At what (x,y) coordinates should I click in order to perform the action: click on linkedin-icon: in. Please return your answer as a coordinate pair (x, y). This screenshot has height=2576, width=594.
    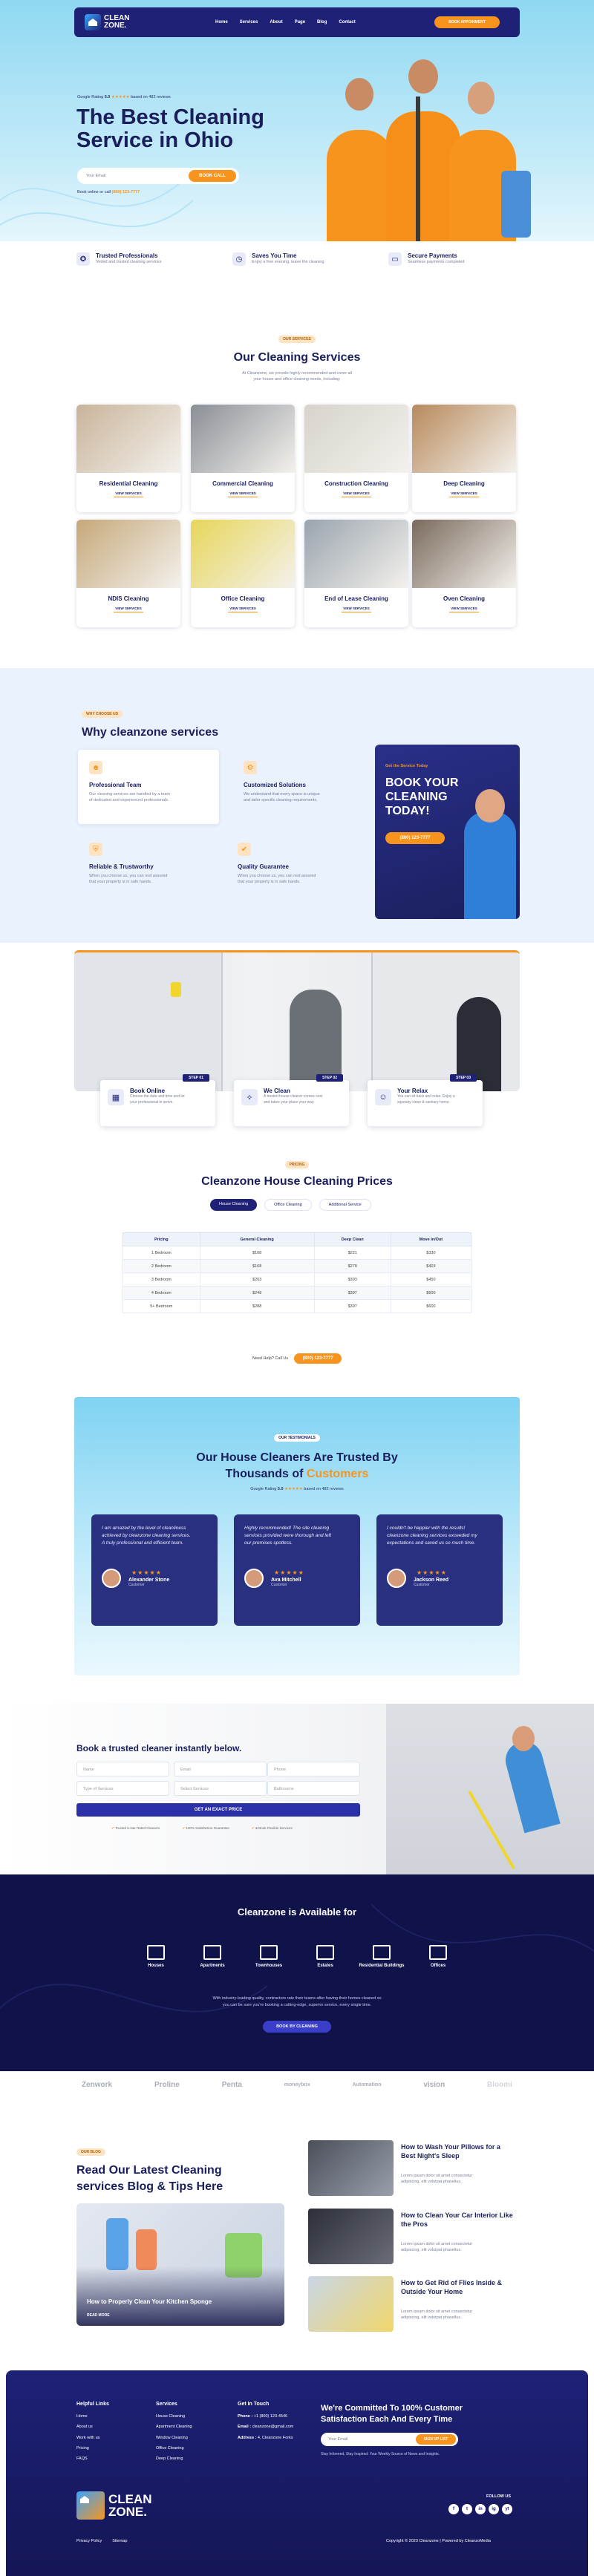
    Looking at the image, I should click on (481, 2509).